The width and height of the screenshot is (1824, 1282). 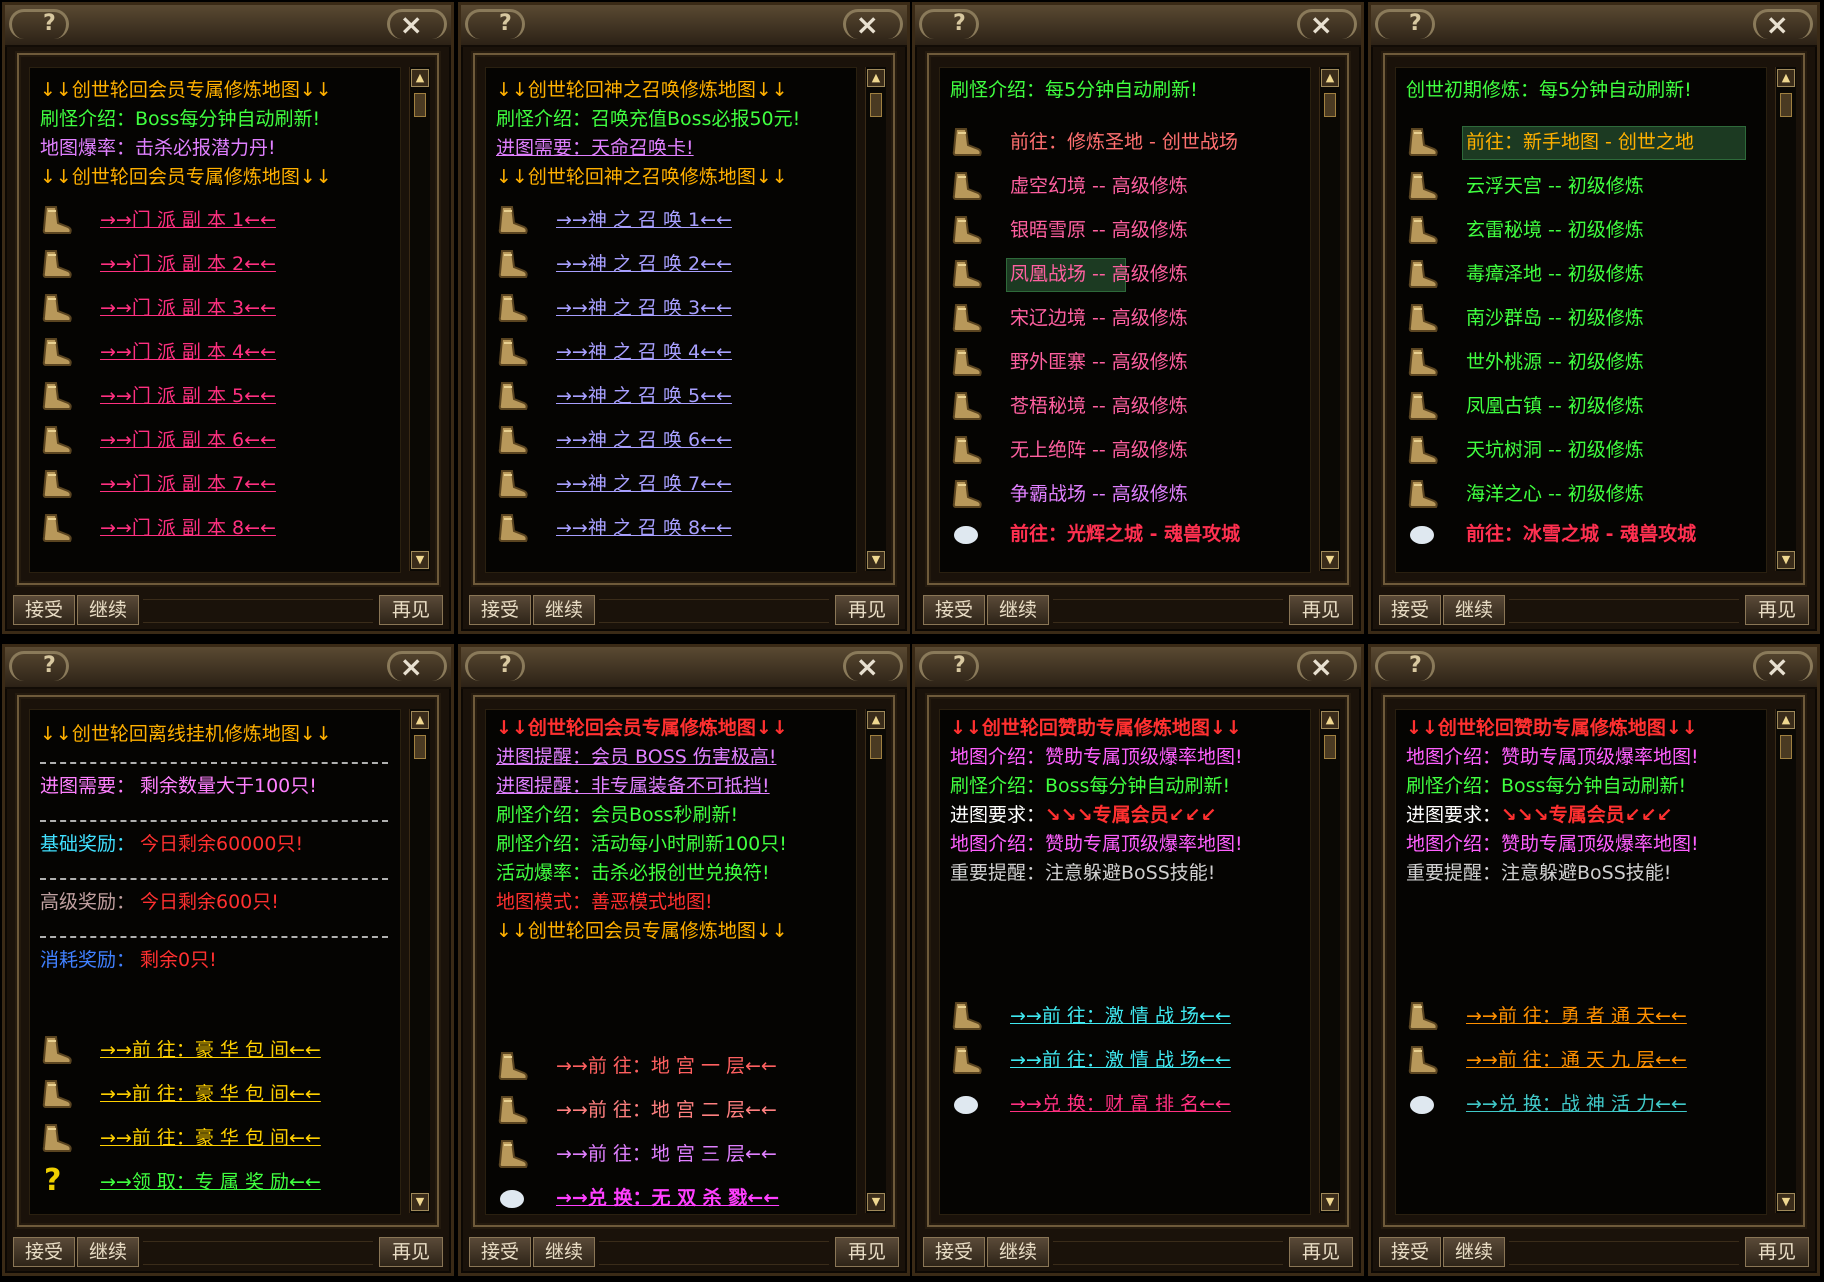 What do you see at coordinates (666, 1154) in the screenshot?
I see `teleport-link: →→前 往：地 宫 三 层←←` at bounding box center [666, 1154].